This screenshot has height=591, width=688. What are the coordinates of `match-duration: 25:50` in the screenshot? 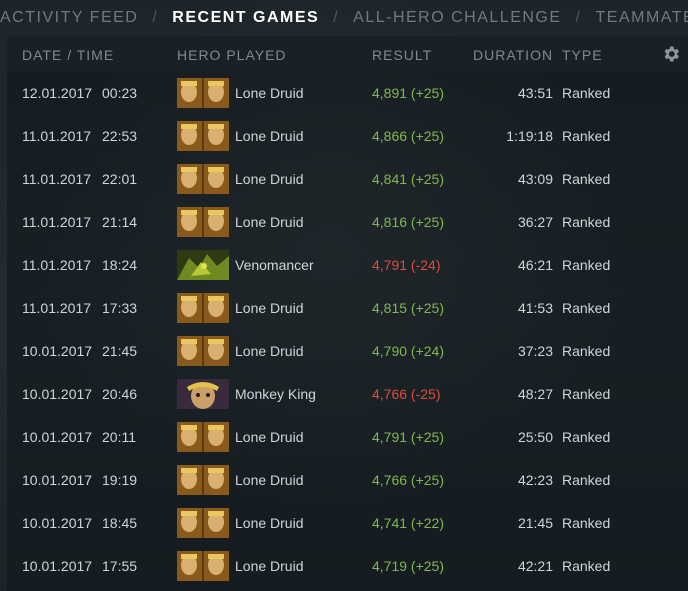 It's located at (535, 437).